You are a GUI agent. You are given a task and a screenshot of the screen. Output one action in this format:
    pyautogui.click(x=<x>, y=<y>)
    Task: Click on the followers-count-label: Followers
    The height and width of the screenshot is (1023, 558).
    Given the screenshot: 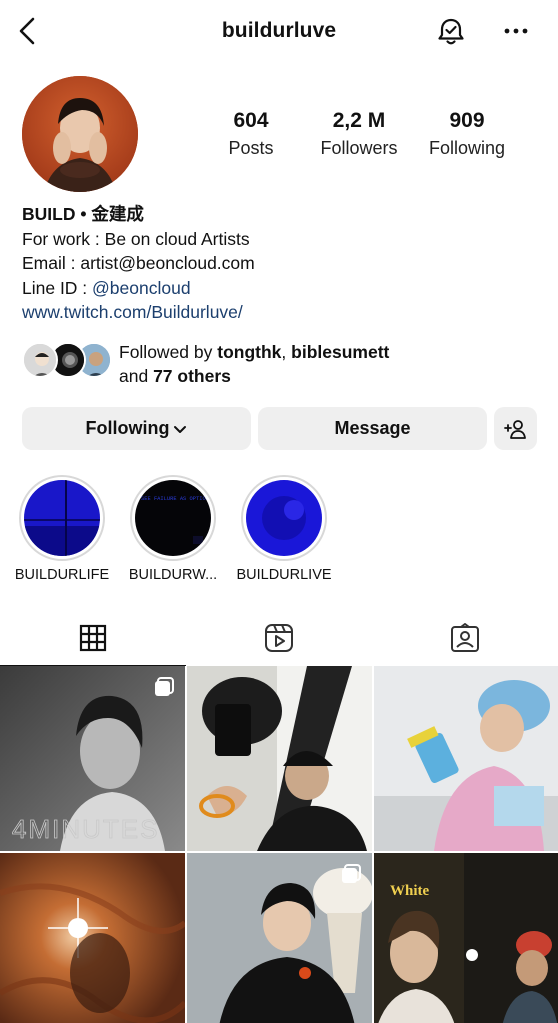 What is the action you would take?
    pyautogui.click(x=359, y=148)
    